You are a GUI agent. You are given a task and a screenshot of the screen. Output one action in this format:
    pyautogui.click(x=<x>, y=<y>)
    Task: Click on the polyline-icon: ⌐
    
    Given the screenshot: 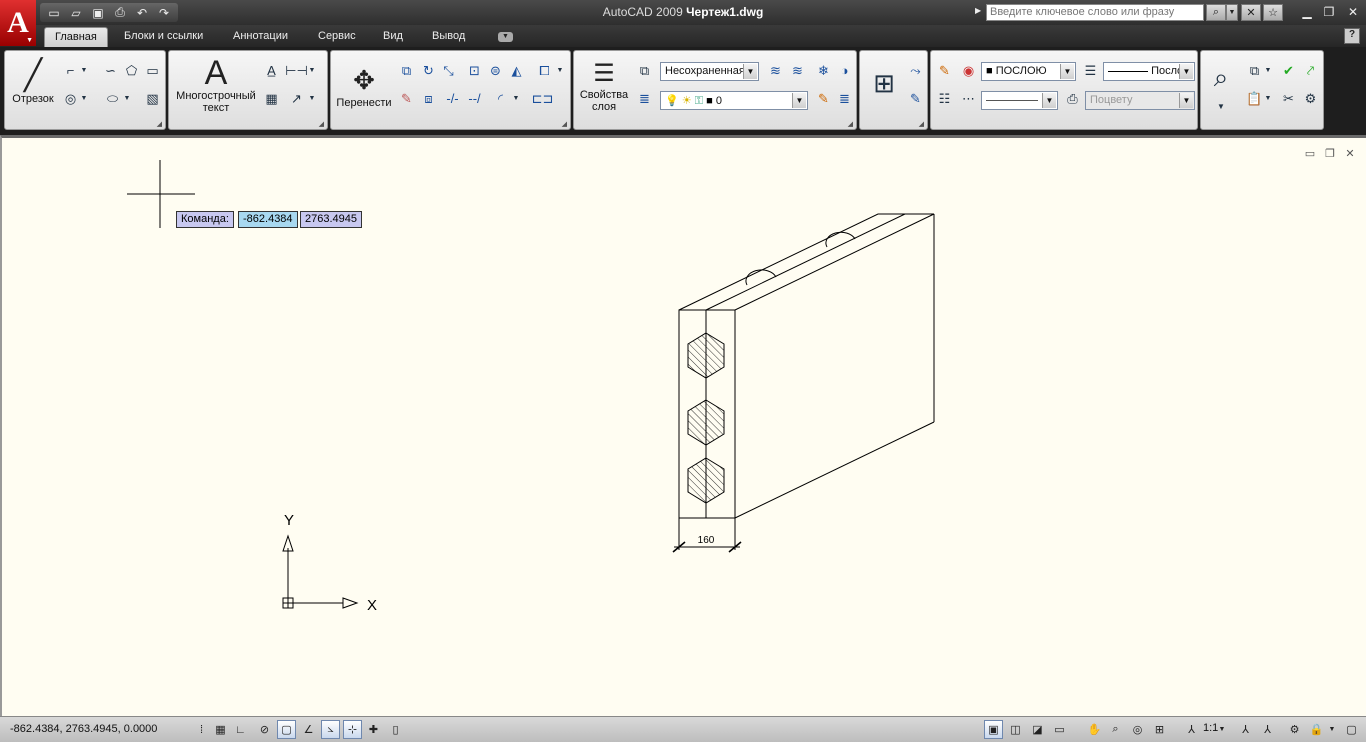 What is the action you would take?
    pyautogui.click(x=70, y=70)
    